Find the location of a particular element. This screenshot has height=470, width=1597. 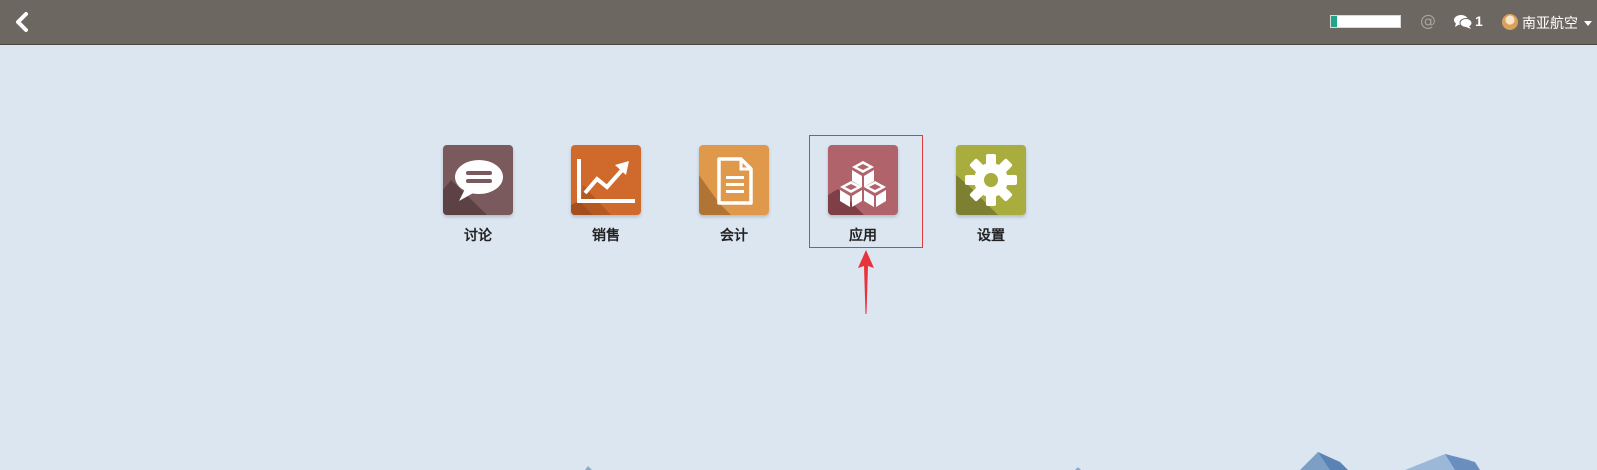

mountain-decoration is located at coordinates (1032, 461).